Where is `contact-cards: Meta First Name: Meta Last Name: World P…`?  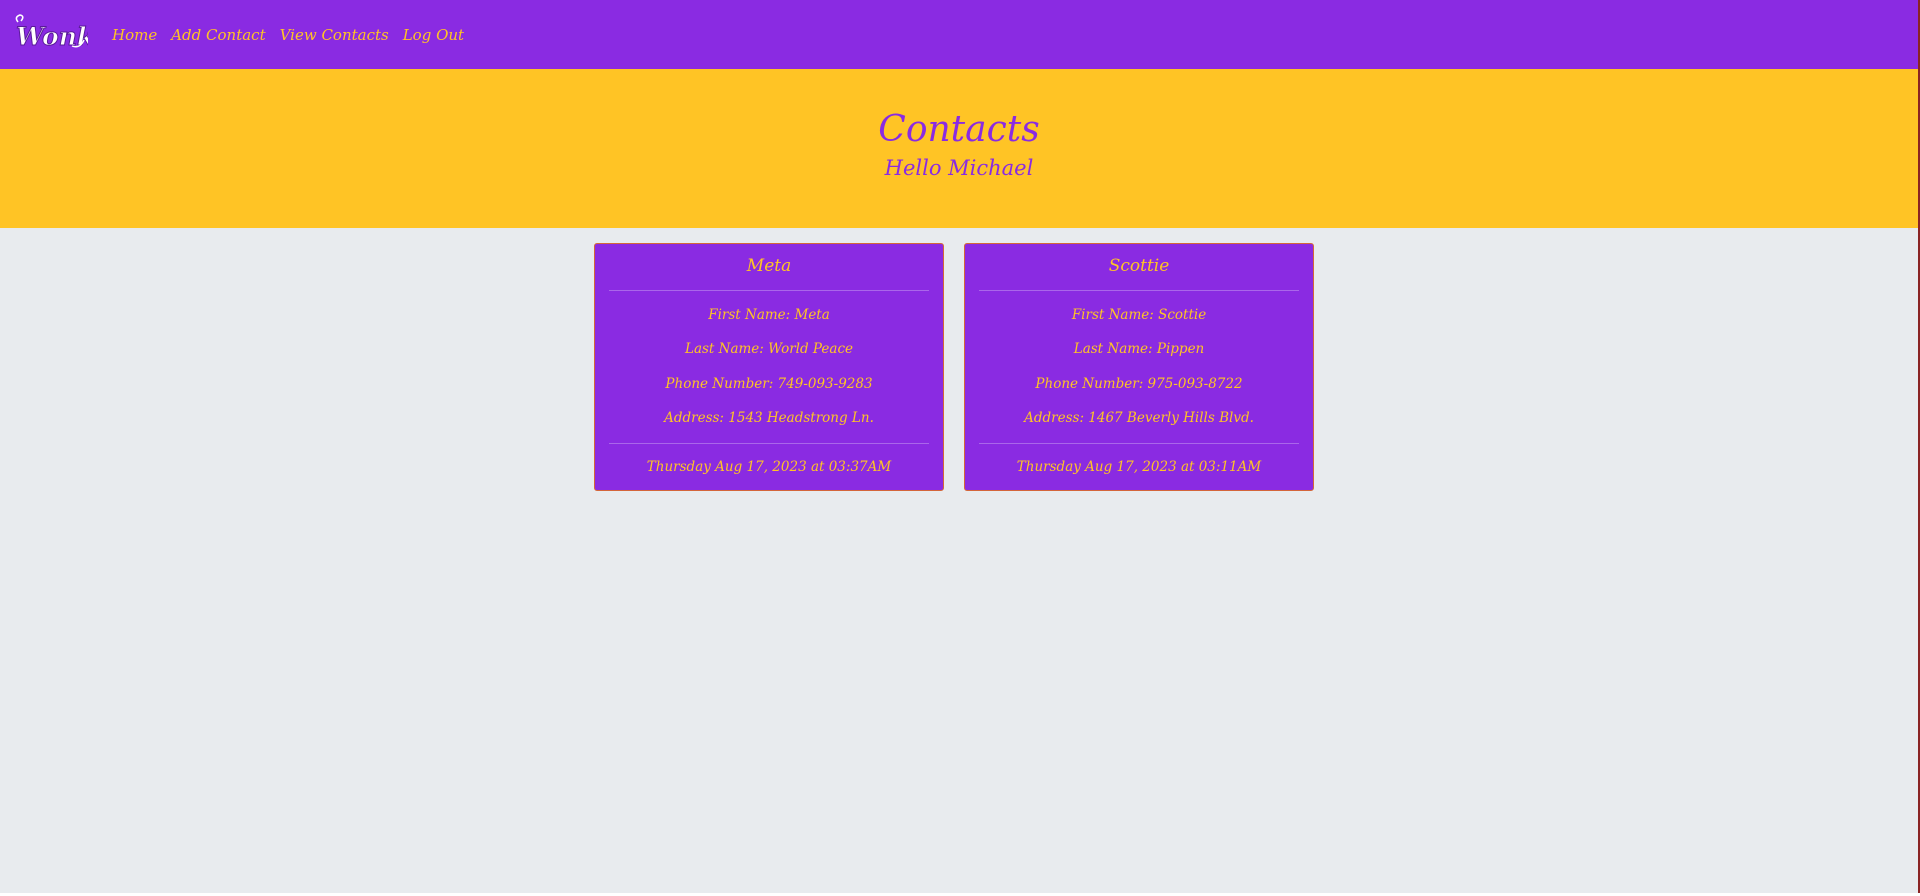 contact-cards: Meta First Name: Meta Last Name: World P… is located at coordinates (954, 367).